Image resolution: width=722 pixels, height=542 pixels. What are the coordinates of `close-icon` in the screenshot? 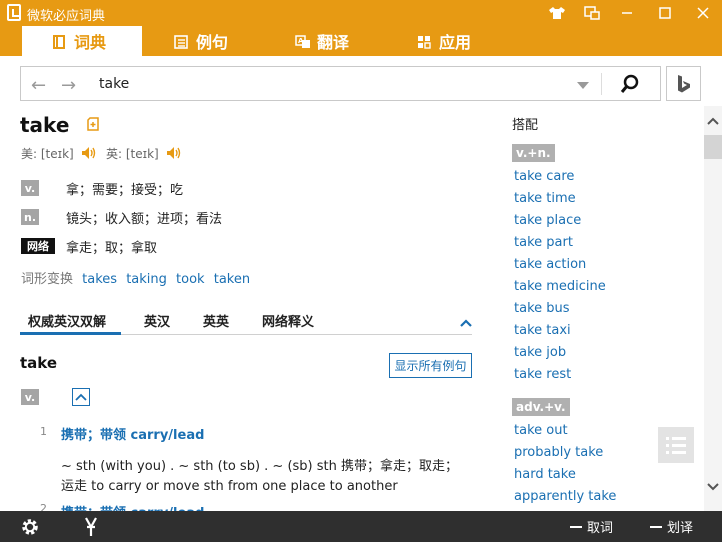 It's located at (703, 13).